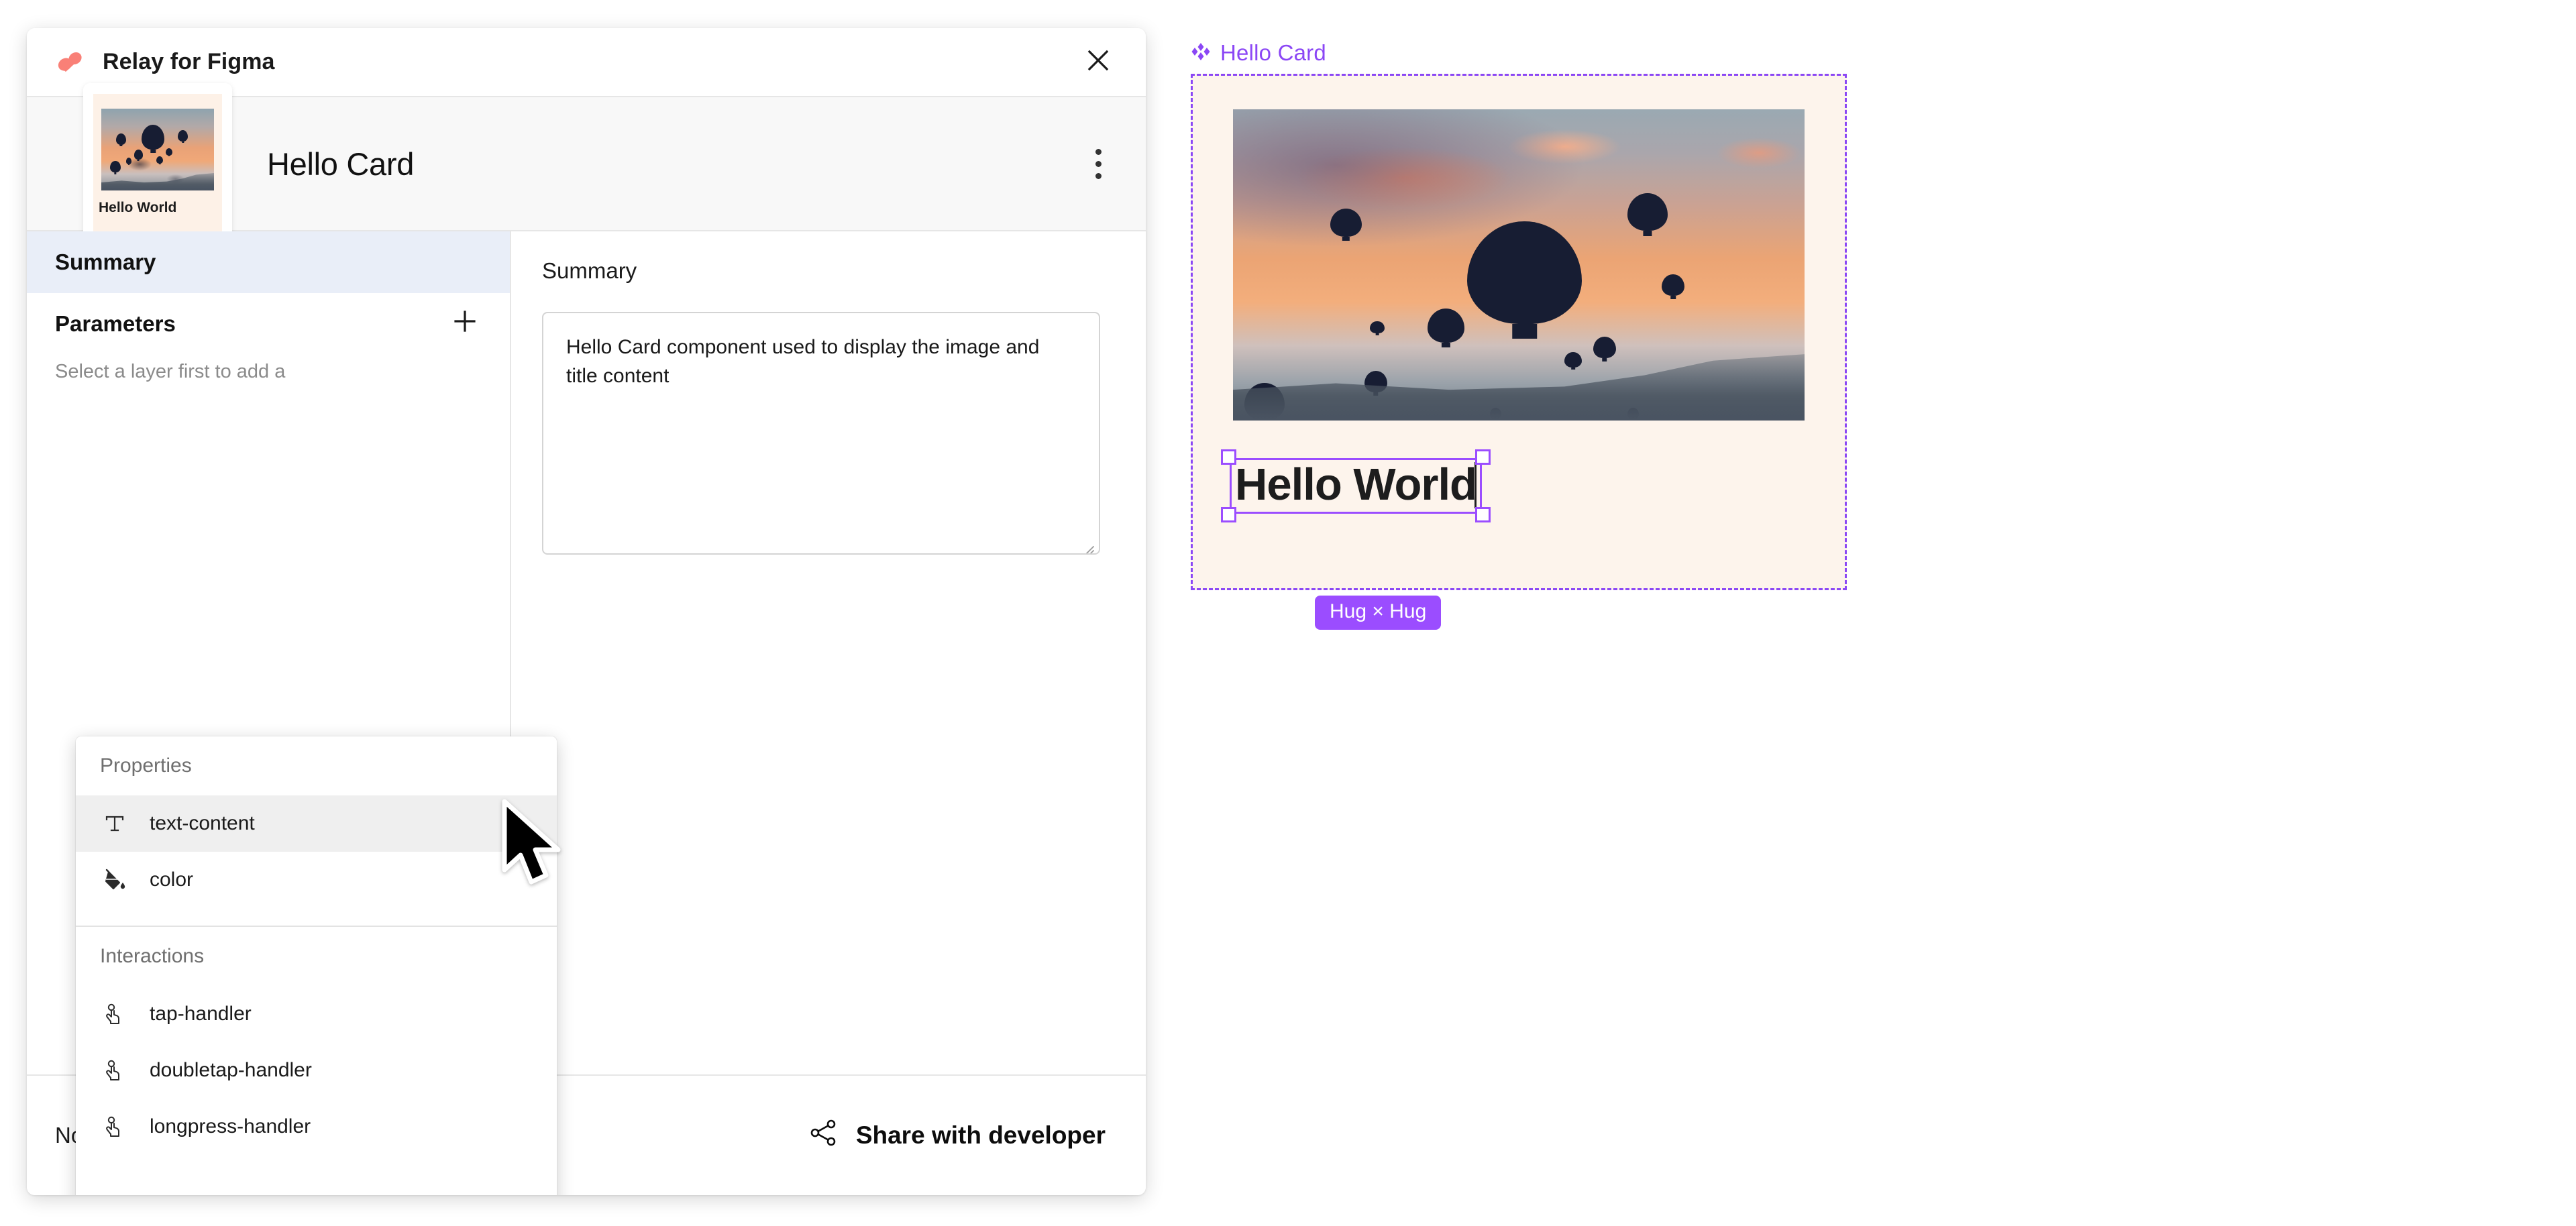 The width and height of the screenshot is (2576, 1226). I want to click on resize-handle-top-left, so click(1228, 457).